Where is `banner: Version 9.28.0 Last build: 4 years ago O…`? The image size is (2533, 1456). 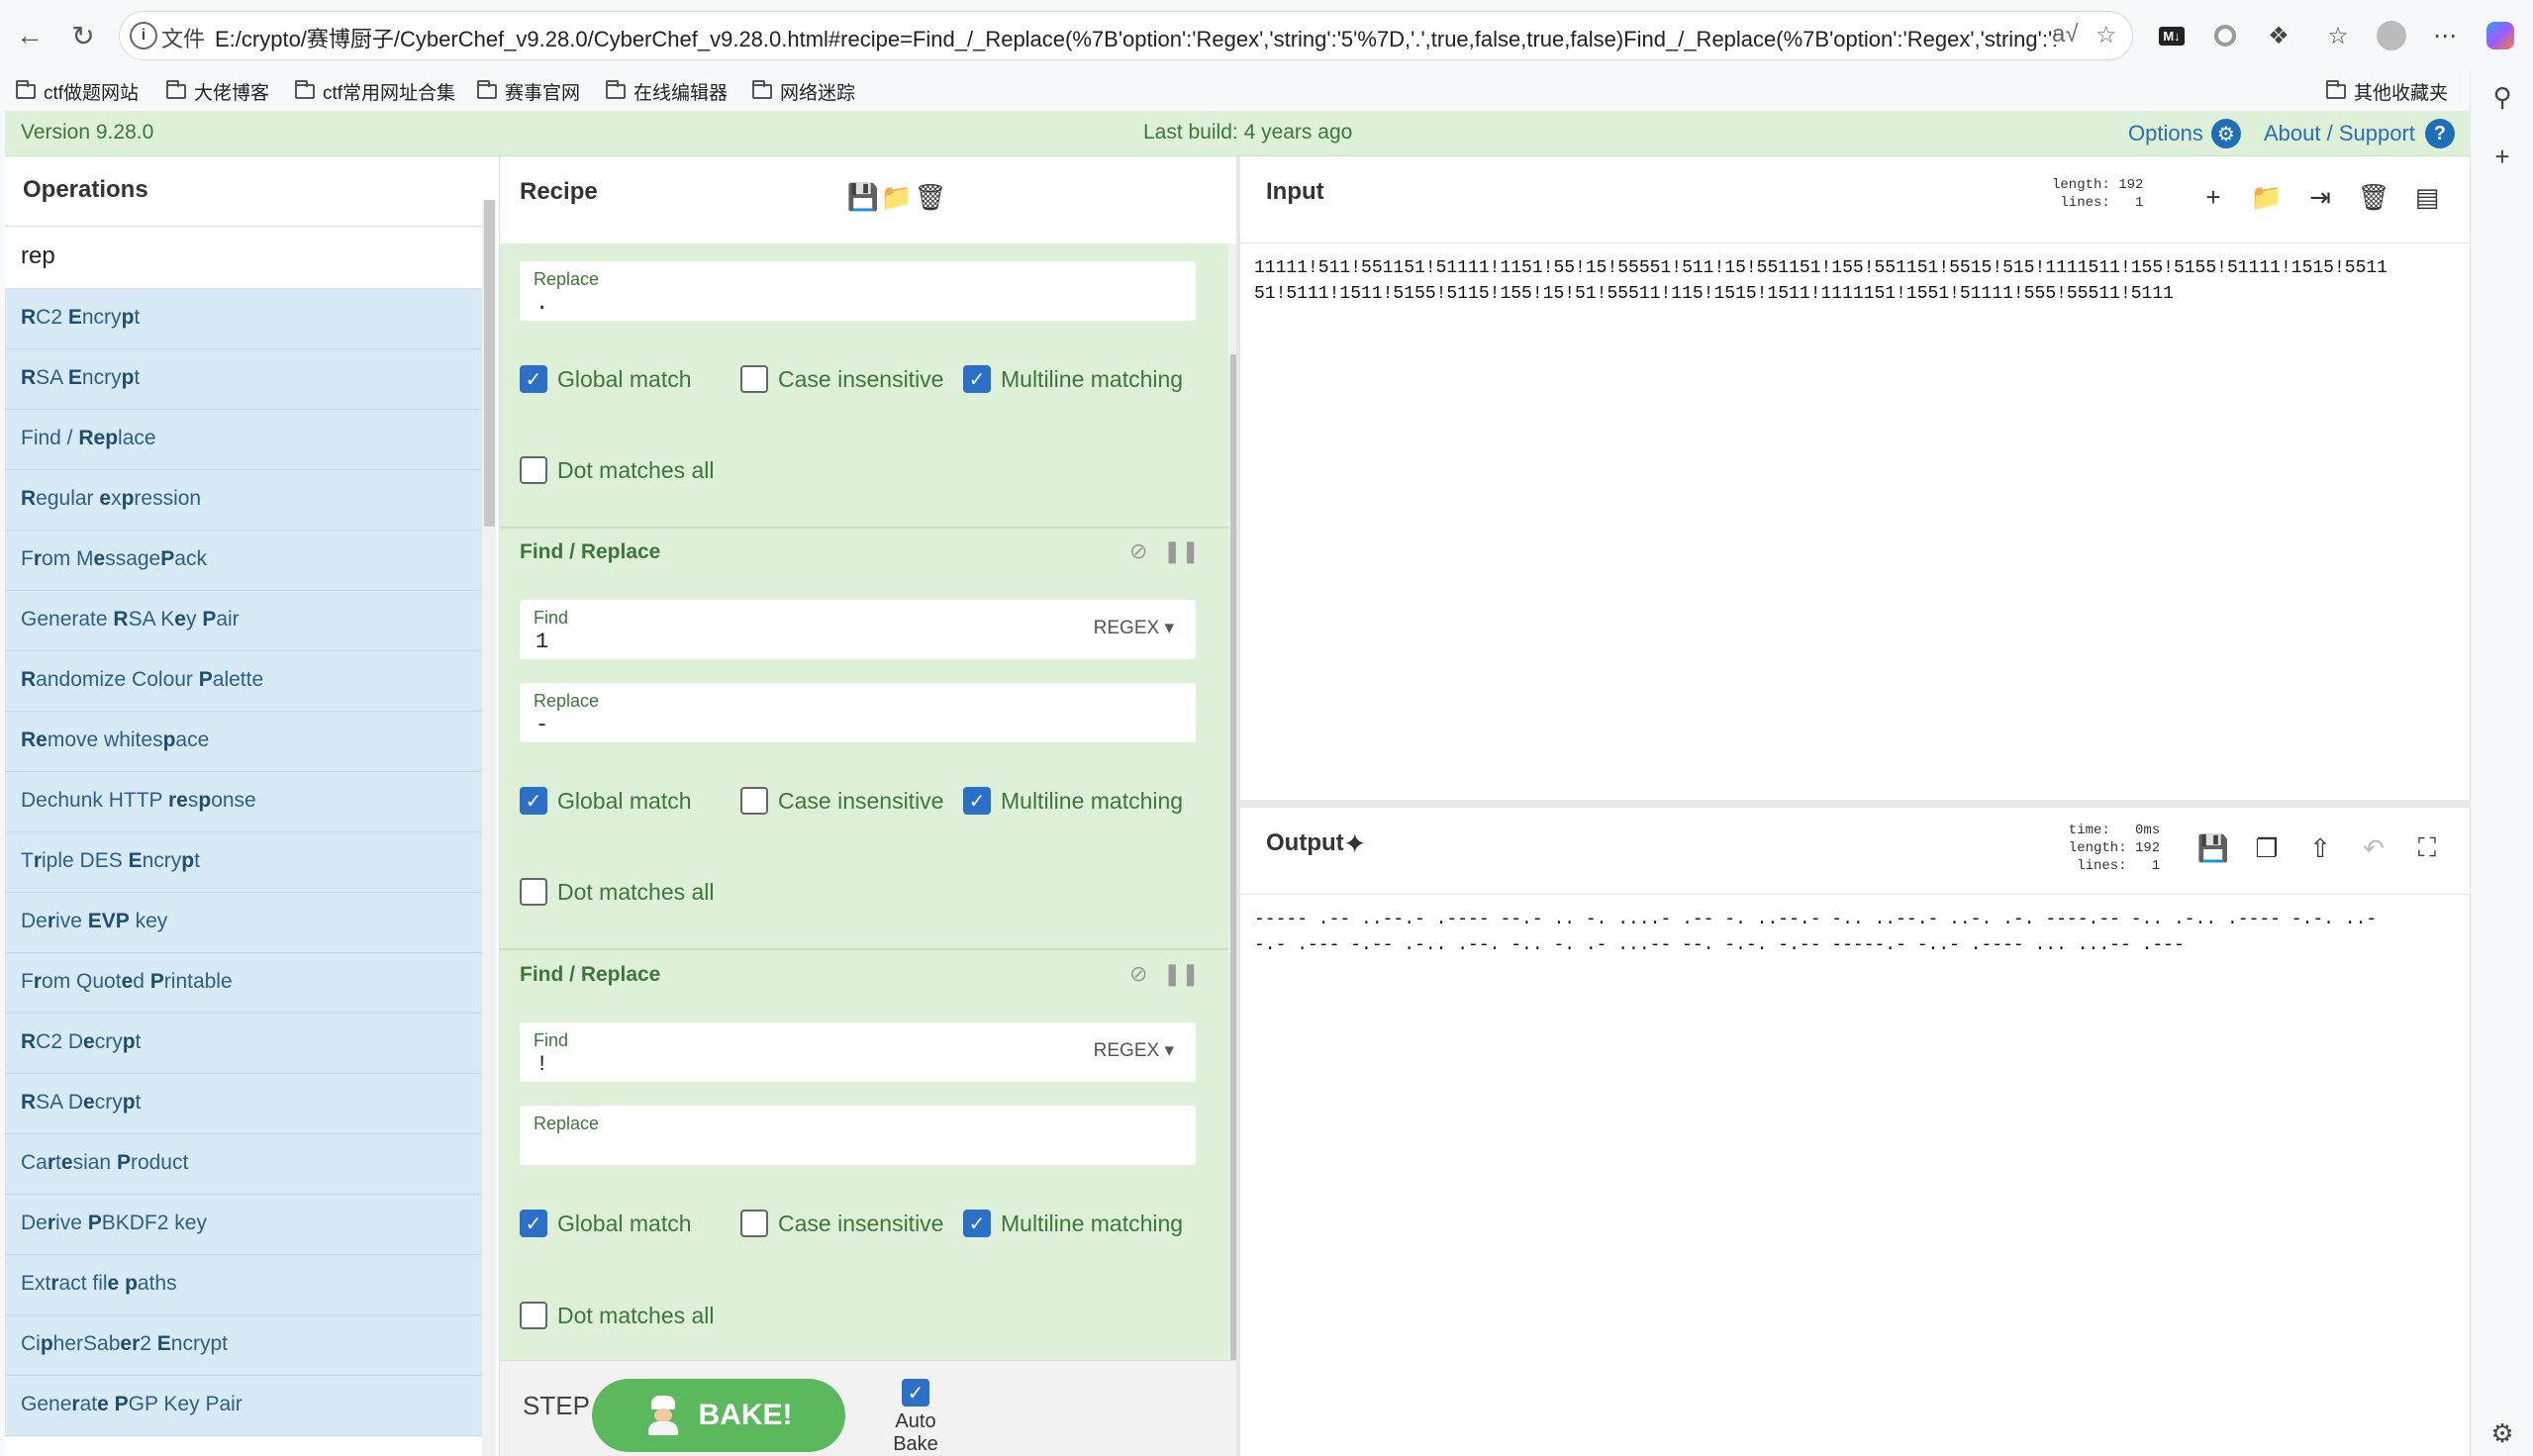
banner: Version 9.28.0 Last build: 4 years ago O… is located at coordinates (1237, 133).